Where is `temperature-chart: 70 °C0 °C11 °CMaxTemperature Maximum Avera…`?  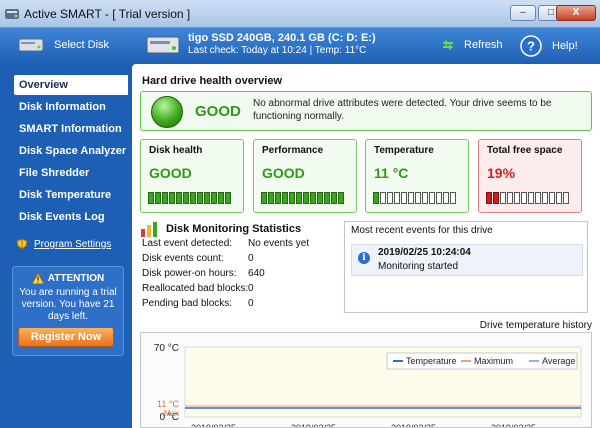 temperature-chart: 70 °C0 °C11 °CMaxTemperature Maximum Avera… is located at coordinates (368, 385).